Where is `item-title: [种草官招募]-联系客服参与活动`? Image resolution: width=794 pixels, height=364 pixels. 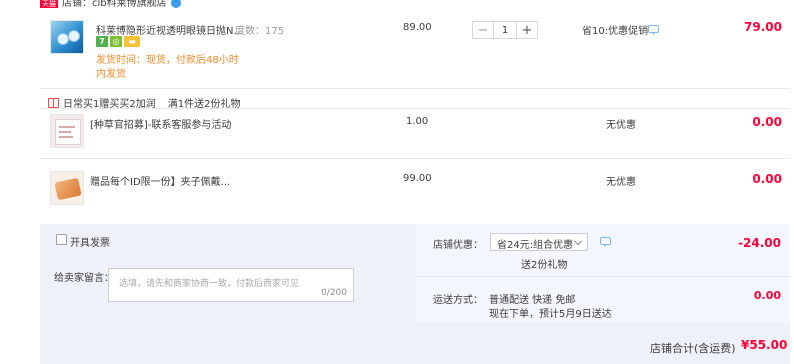
item-title: [种草官招募]-联系客服参与活动 is located at coordinates (160, 123).